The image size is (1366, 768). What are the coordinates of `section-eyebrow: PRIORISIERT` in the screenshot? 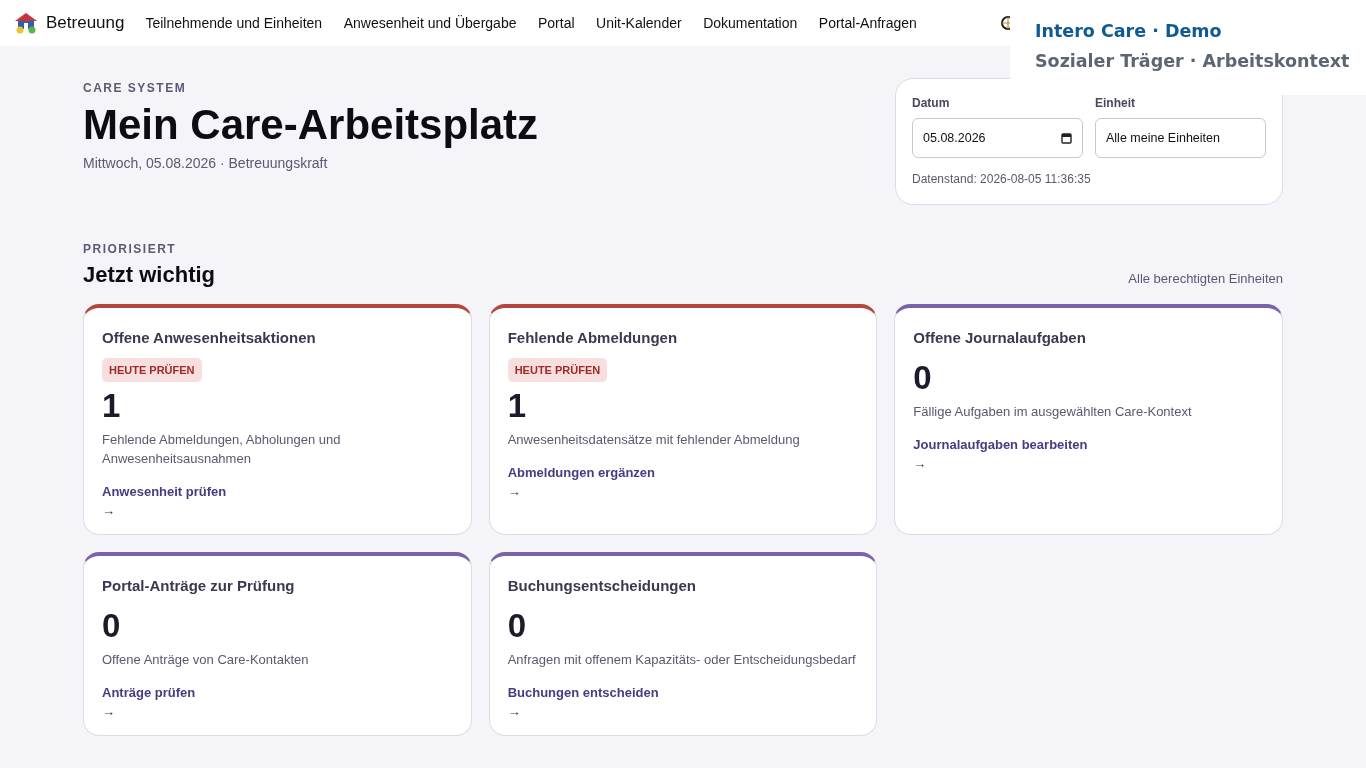 It's located at (130, 249).